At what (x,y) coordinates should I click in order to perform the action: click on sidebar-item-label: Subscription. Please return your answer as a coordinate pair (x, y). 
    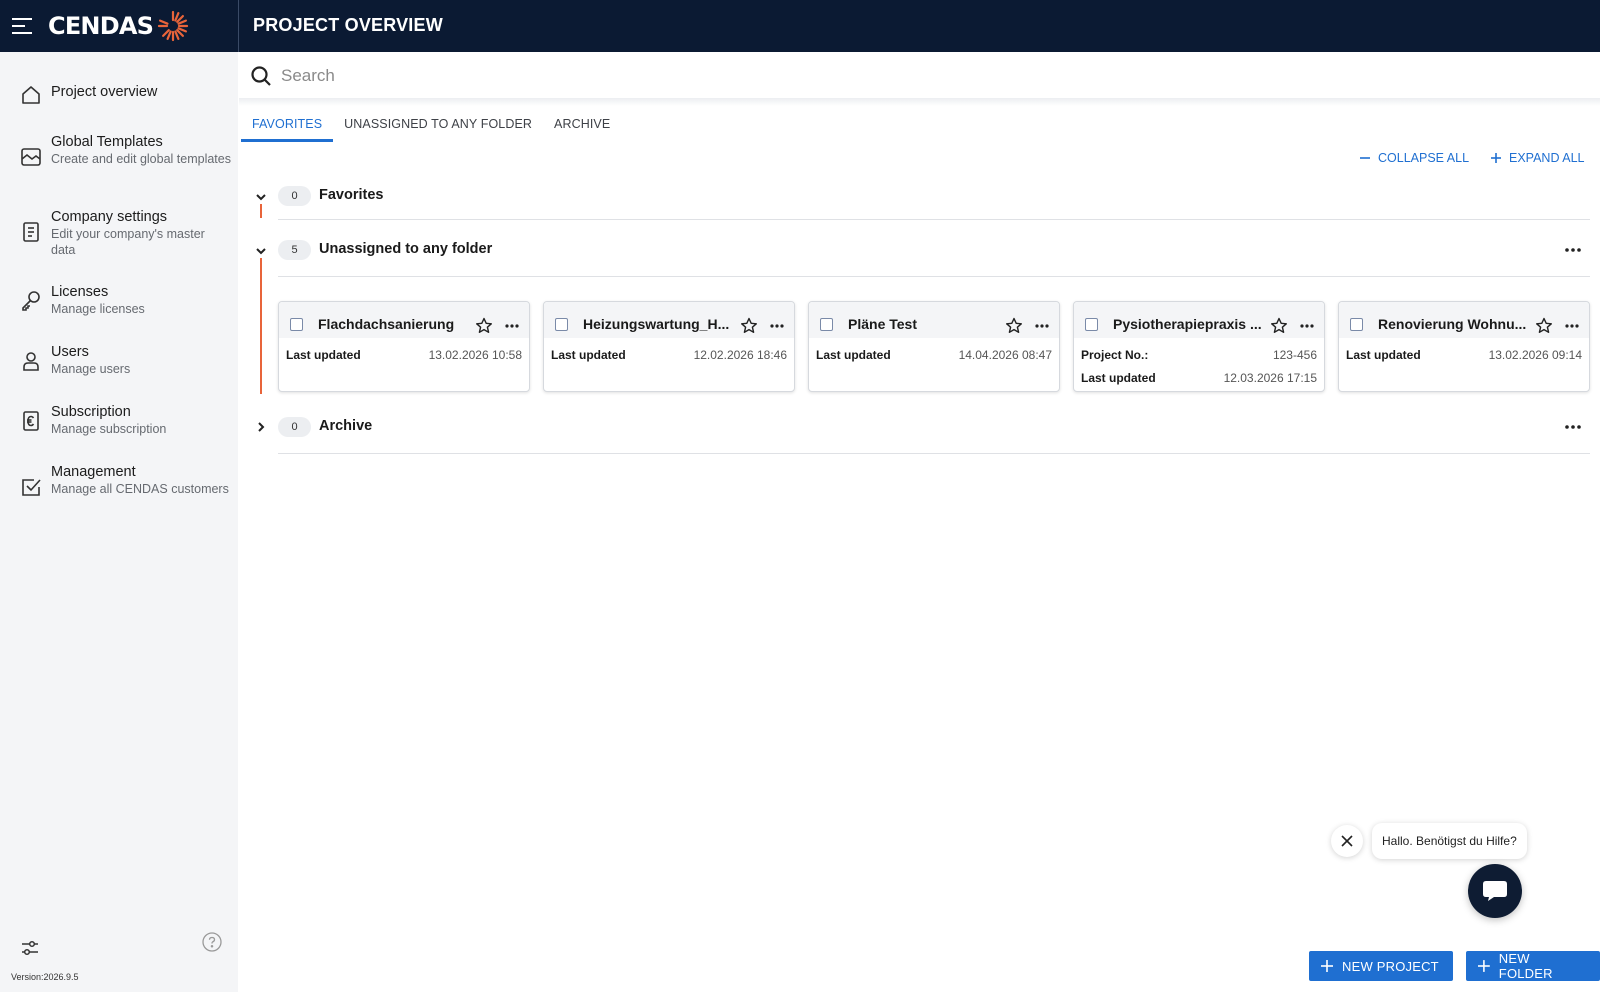
    Looking at the image, I should click on (91, 412).